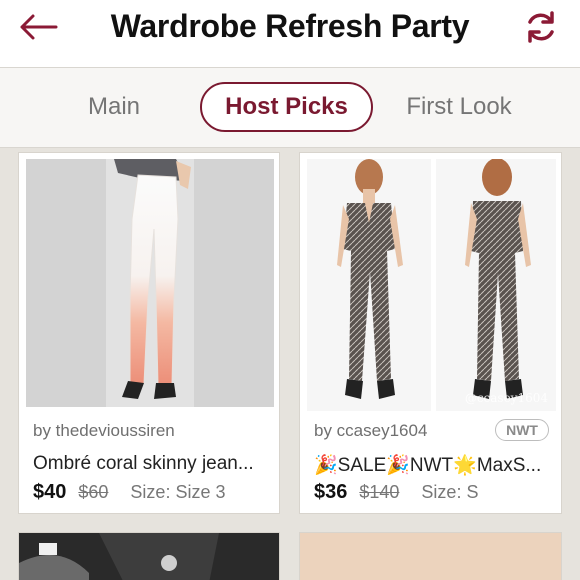 This screenshot has height=580, width=580. Describe the element at coordinates (459, 107) in the screenshot. I see `tab-first-look: First Look` at that location.